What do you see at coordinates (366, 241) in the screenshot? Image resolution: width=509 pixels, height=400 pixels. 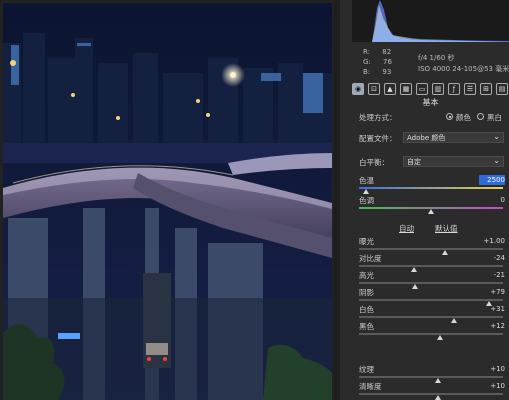 I see `sliders_tone-slider-label: 曝光` at bounding box center [366, 241].